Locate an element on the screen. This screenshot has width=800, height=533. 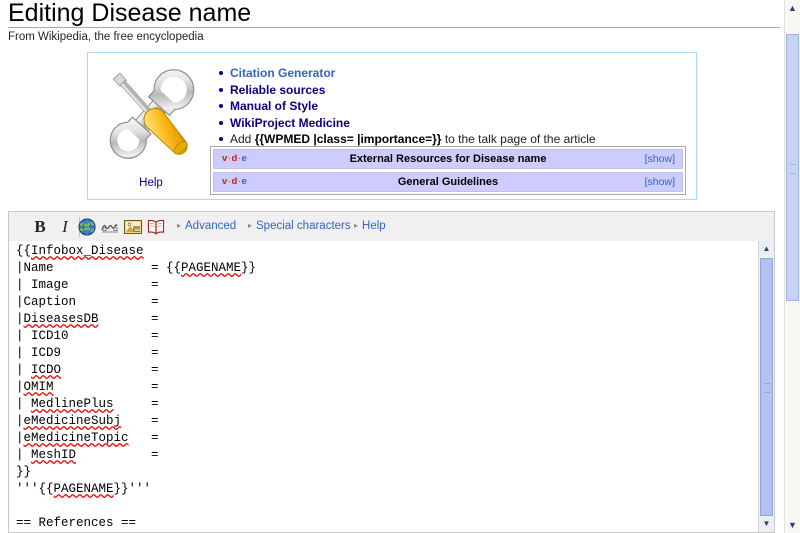
list-item: Citation Generator is located at coordinates (464, 73).